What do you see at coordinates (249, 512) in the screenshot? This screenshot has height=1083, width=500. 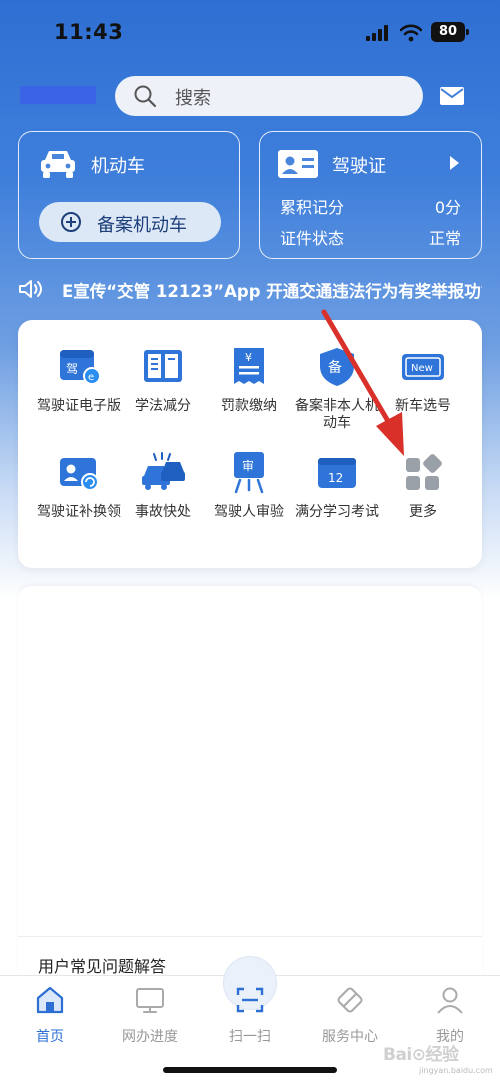 I see `service-label: 驾驶人审验` at bounding box center [249, 512].